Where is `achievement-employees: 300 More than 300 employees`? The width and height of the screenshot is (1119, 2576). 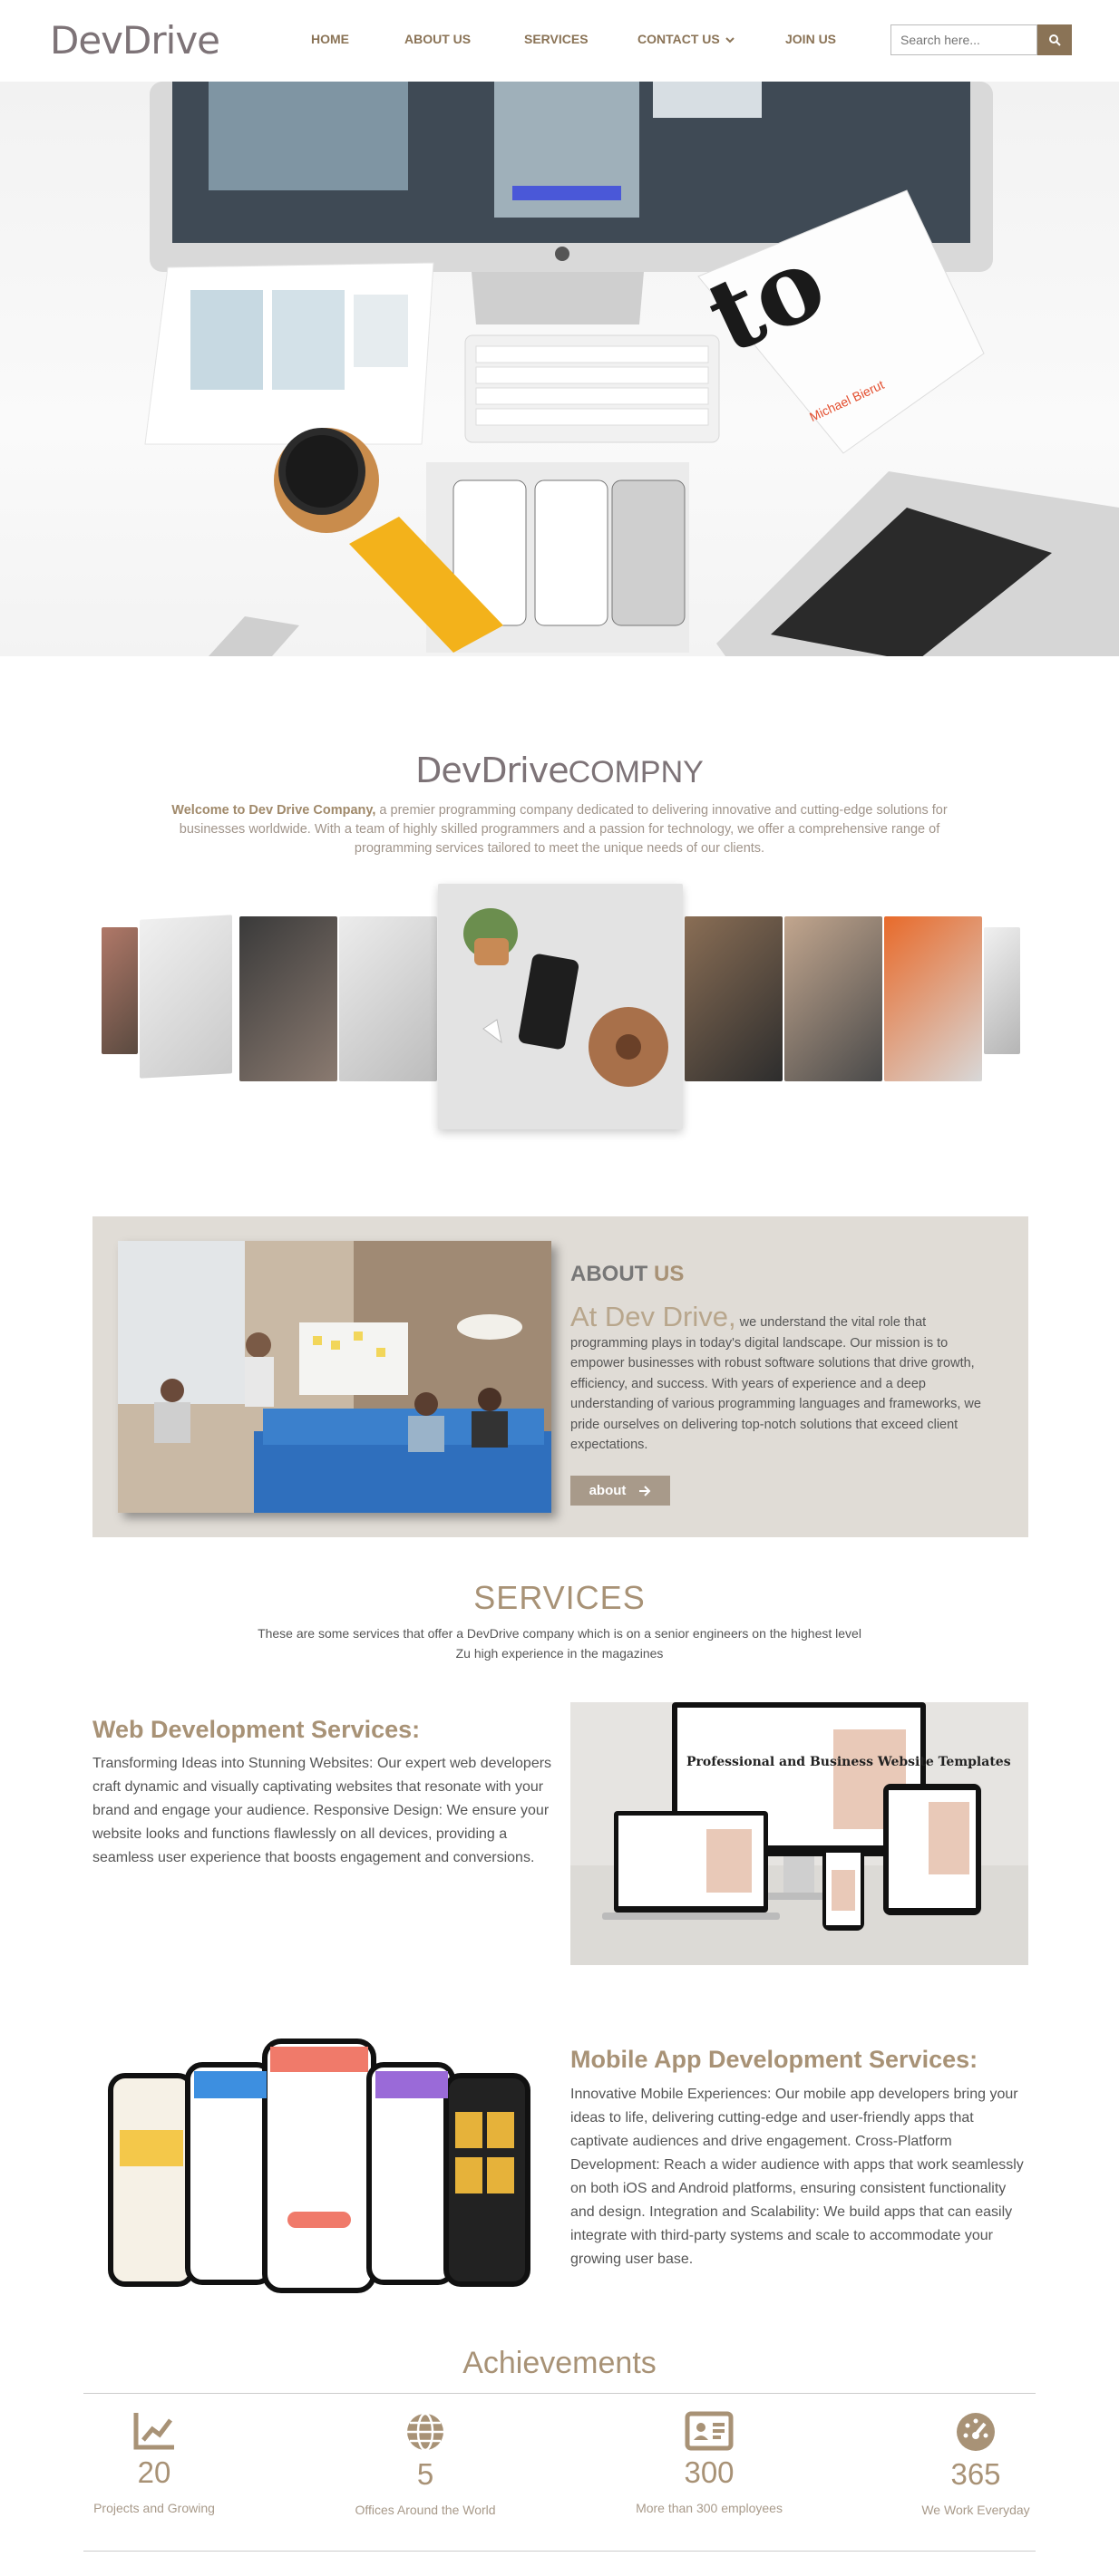
achievement-employees: 300 More than 300 employees is located at coordinates (709, 2463).